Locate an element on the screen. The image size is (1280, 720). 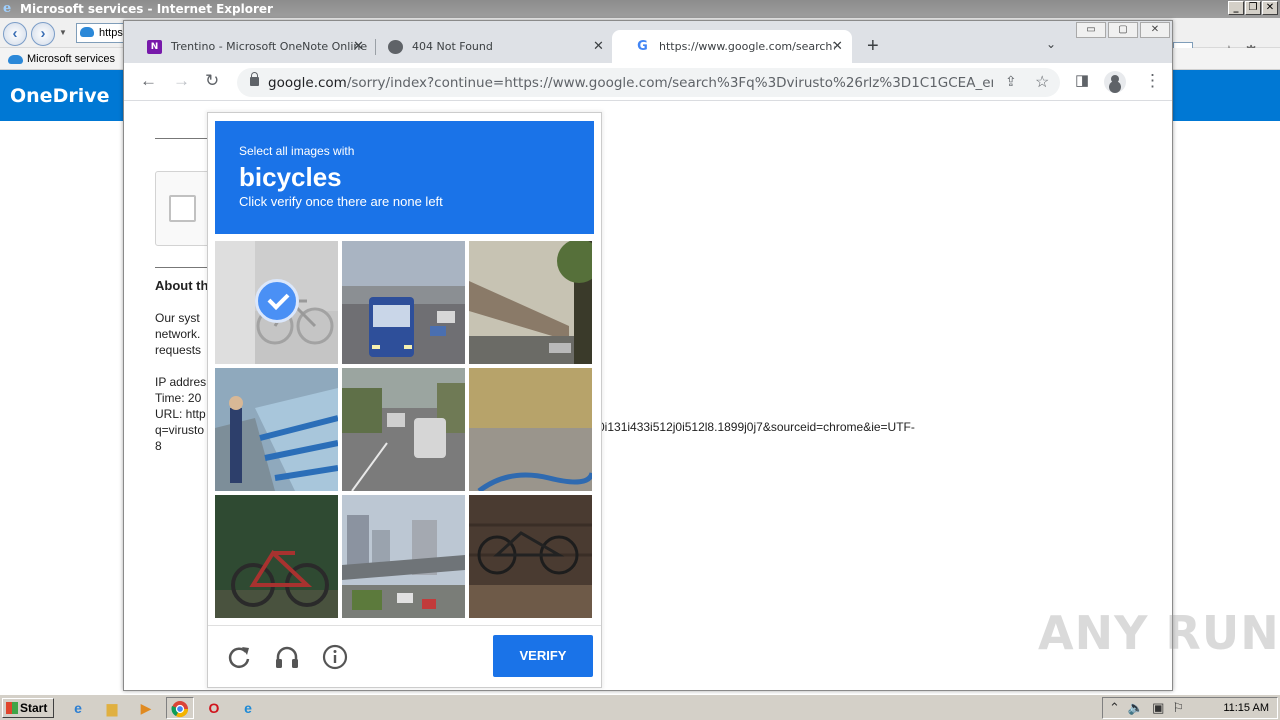
url-line: 8 is located at coordinates (158, 446).